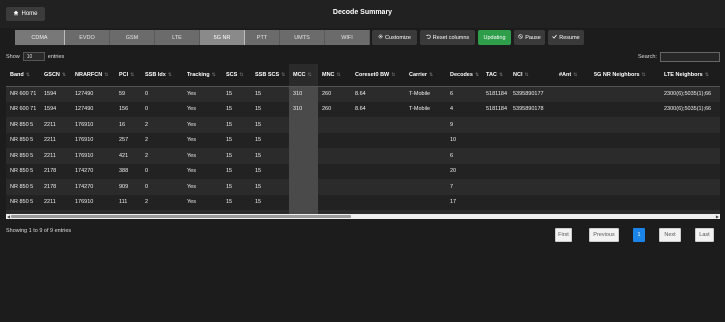 The width and height of the screenshot is (725, 322). Describe the element at coordinates (529, 37) in the screenshot. I see `pause-button: Pause` at that location.